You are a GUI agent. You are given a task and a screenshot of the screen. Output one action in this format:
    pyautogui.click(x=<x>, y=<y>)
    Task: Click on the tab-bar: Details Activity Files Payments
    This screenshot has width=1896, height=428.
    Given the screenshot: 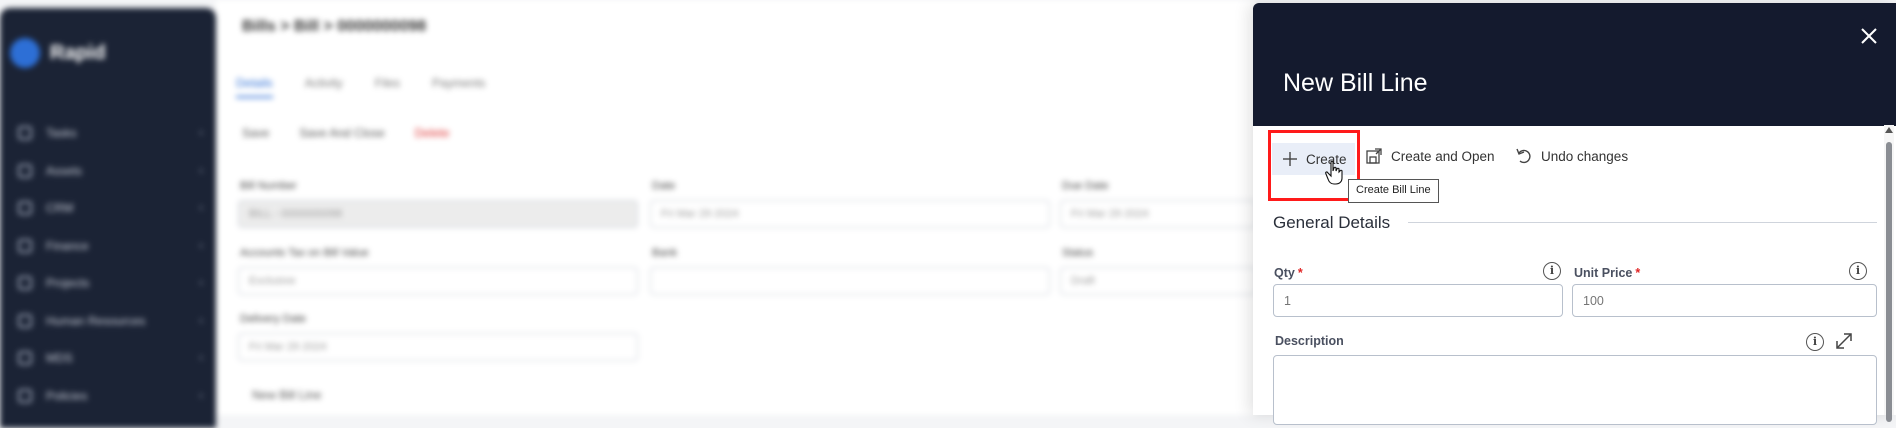 What is the action you would take?
    pyautogui.click(x=360, y=87)
    